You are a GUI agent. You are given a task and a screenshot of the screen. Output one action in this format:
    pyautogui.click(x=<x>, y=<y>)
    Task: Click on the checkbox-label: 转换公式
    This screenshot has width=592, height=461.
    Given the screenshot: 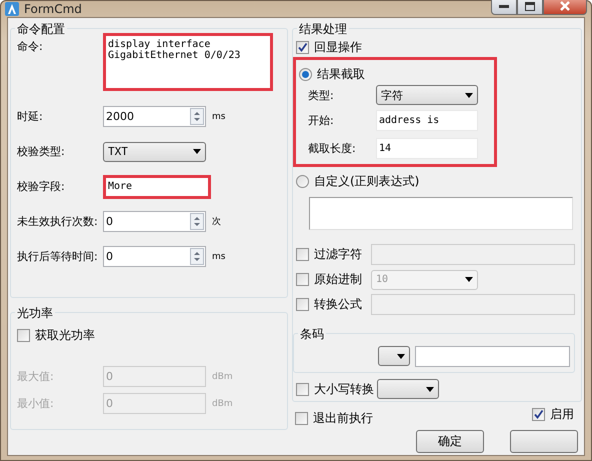 What is the action you would take?
    pyautogui.click(x=338, y=304)
    